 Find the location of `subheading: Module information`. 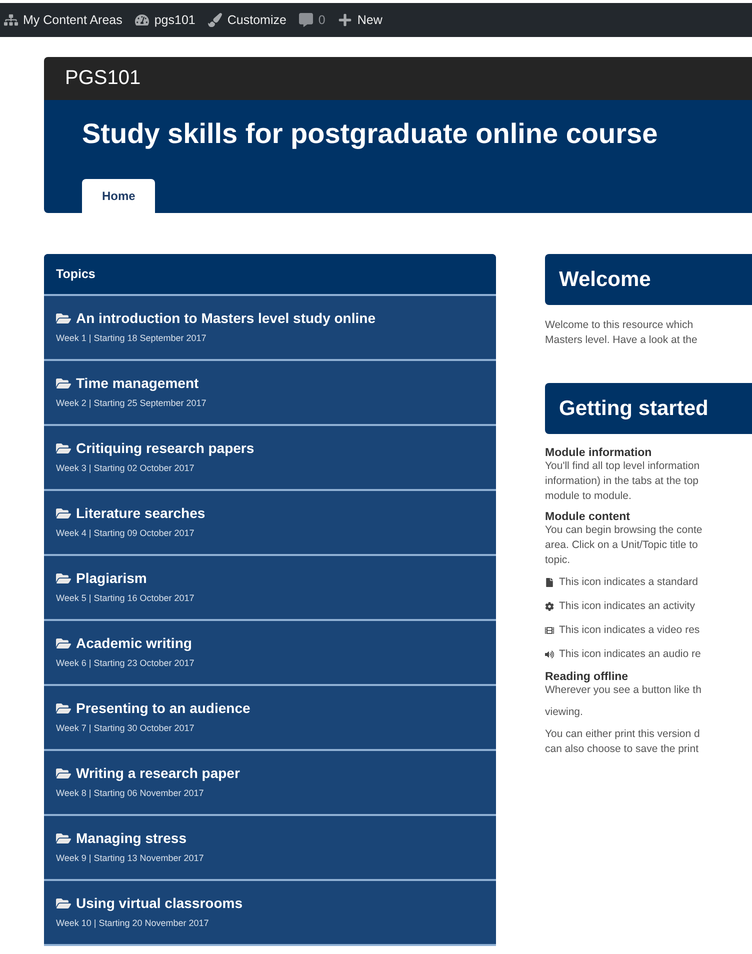

subheading: Module information is located at coordinates (599, 453).